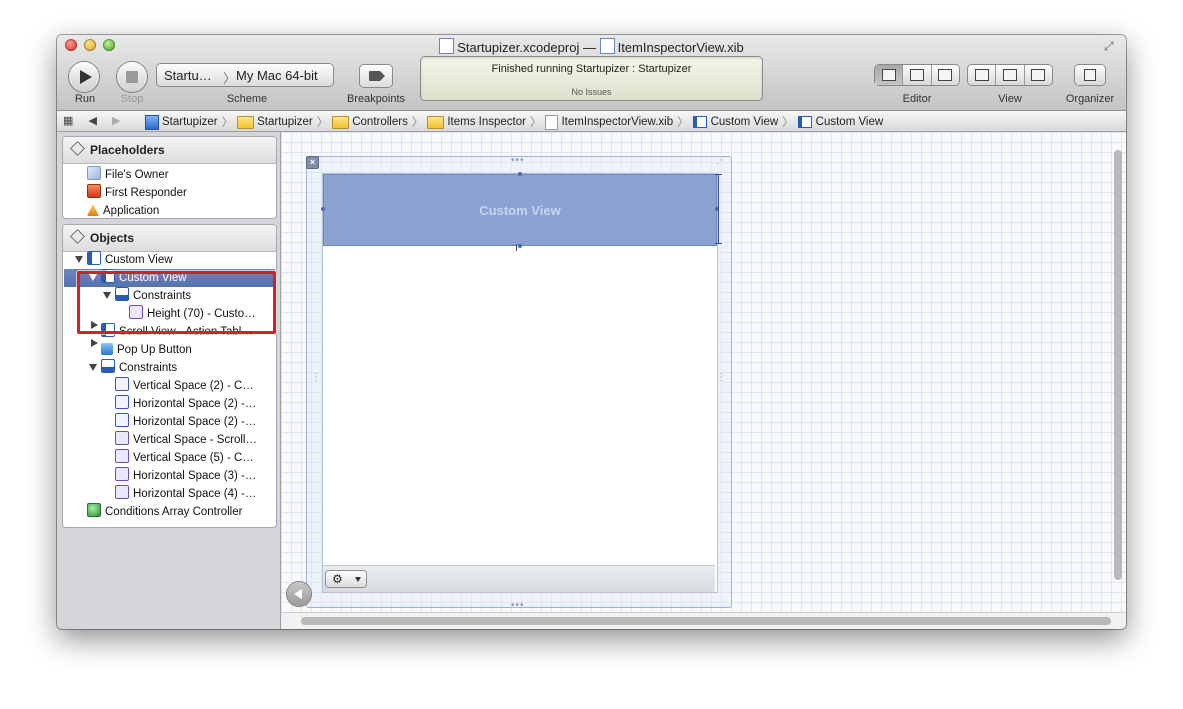 This screenshot has width=1183, height=709. What do you see at coordinates (358, 579) in the screenshot?
I see `chevron-down-icon` at bounding box center [358, 579].